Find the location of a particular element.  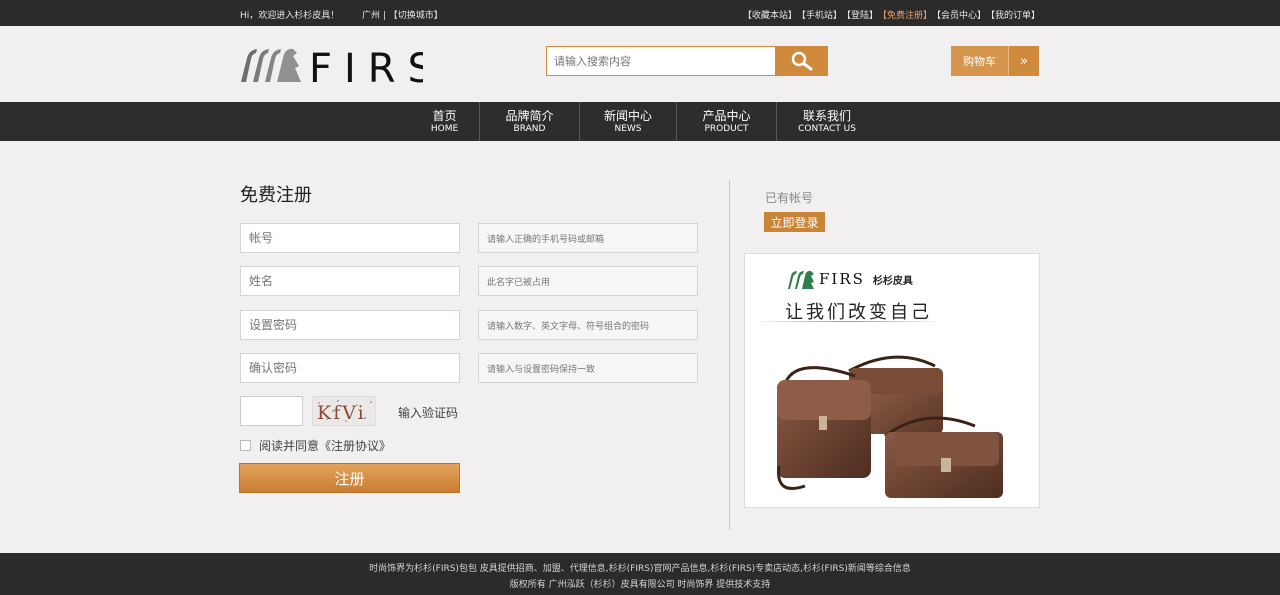

captcha-text: KfVi is located at coordinates (341, 413).